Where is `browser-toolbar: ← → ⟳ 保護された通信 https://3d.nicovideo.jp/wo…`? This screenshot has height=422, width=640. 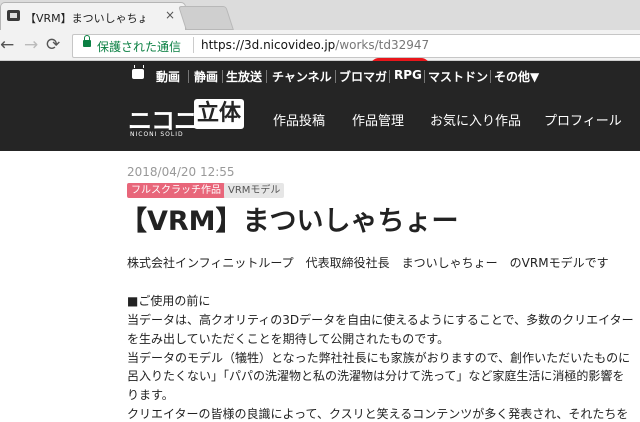
browser-toolbar: ← → ⟳ 保護された通信 https://3d.nicovideo.jp/wo… is located at coordinates (320, 59).